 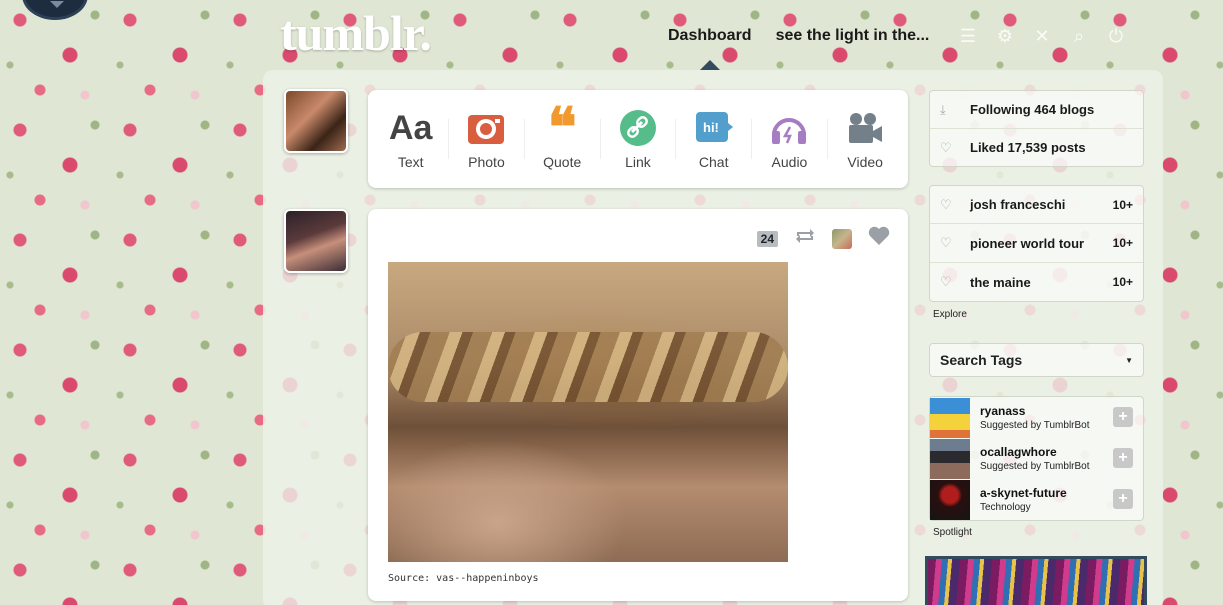 What do you see at coordinates (638, 162) in the screenshot?
I see `post-link-label: Link` at bounding box center [638, 162].